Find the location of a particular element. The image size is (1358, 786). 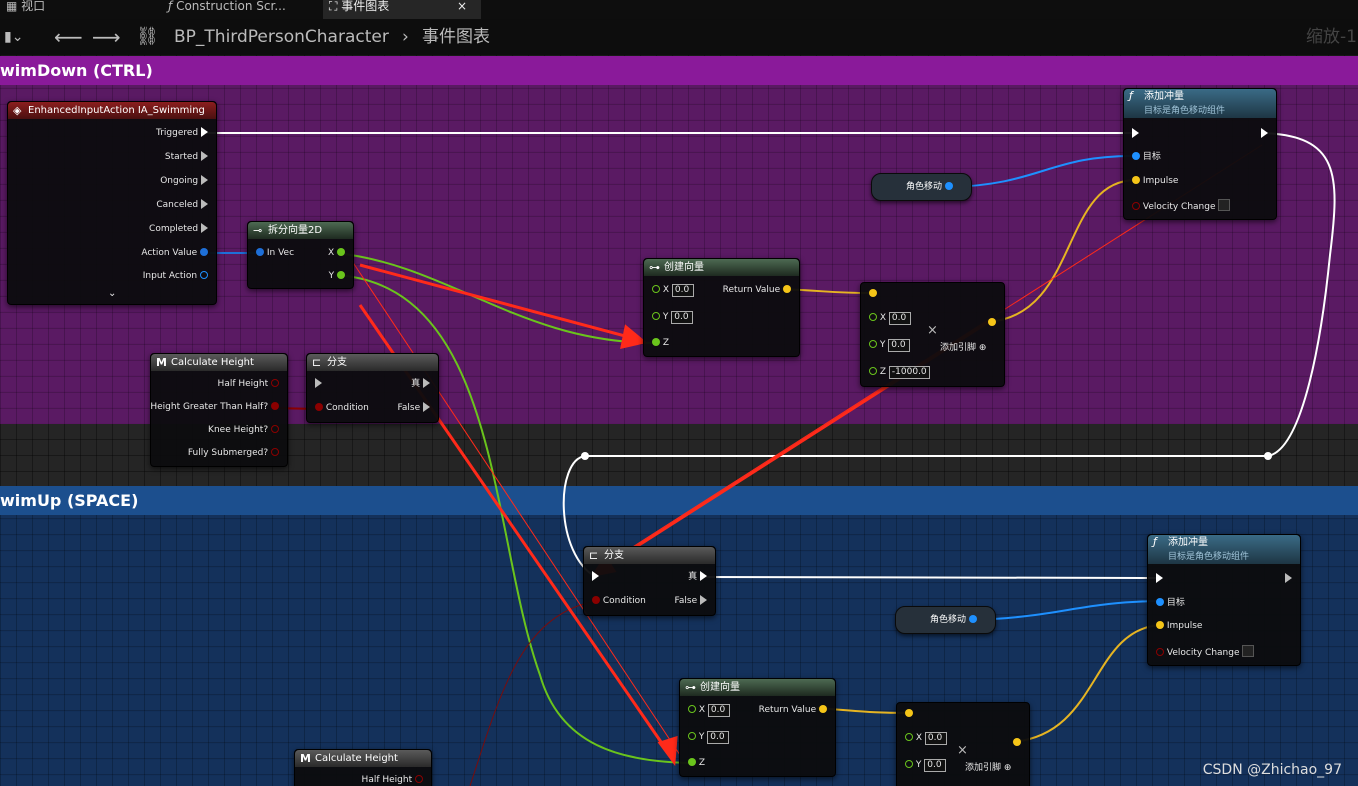

calculate-height-node: M Calculate Height Half Height is located at coordinates (363, 767).